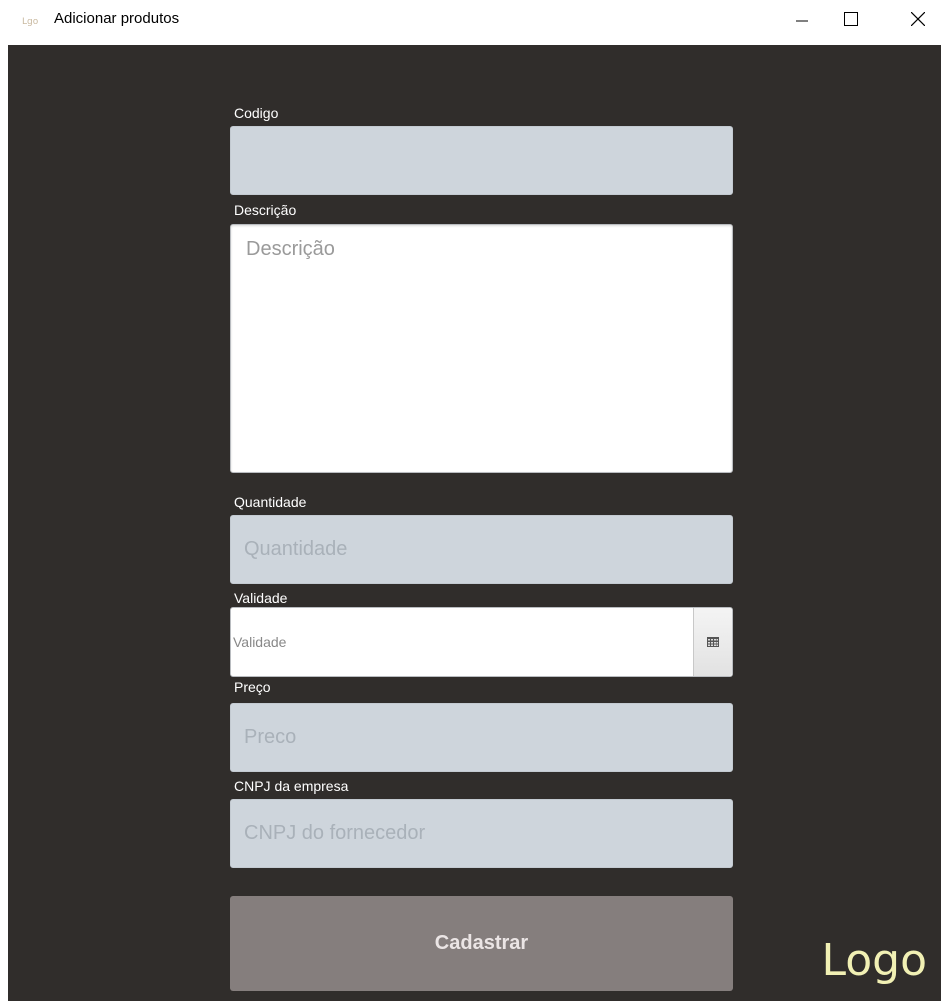 This screenshot has height=1001, width=941. Describe the element at coordinates (296, 549) in the screenshot. I see `quantidade-placeholder: Quantidade` at that location.